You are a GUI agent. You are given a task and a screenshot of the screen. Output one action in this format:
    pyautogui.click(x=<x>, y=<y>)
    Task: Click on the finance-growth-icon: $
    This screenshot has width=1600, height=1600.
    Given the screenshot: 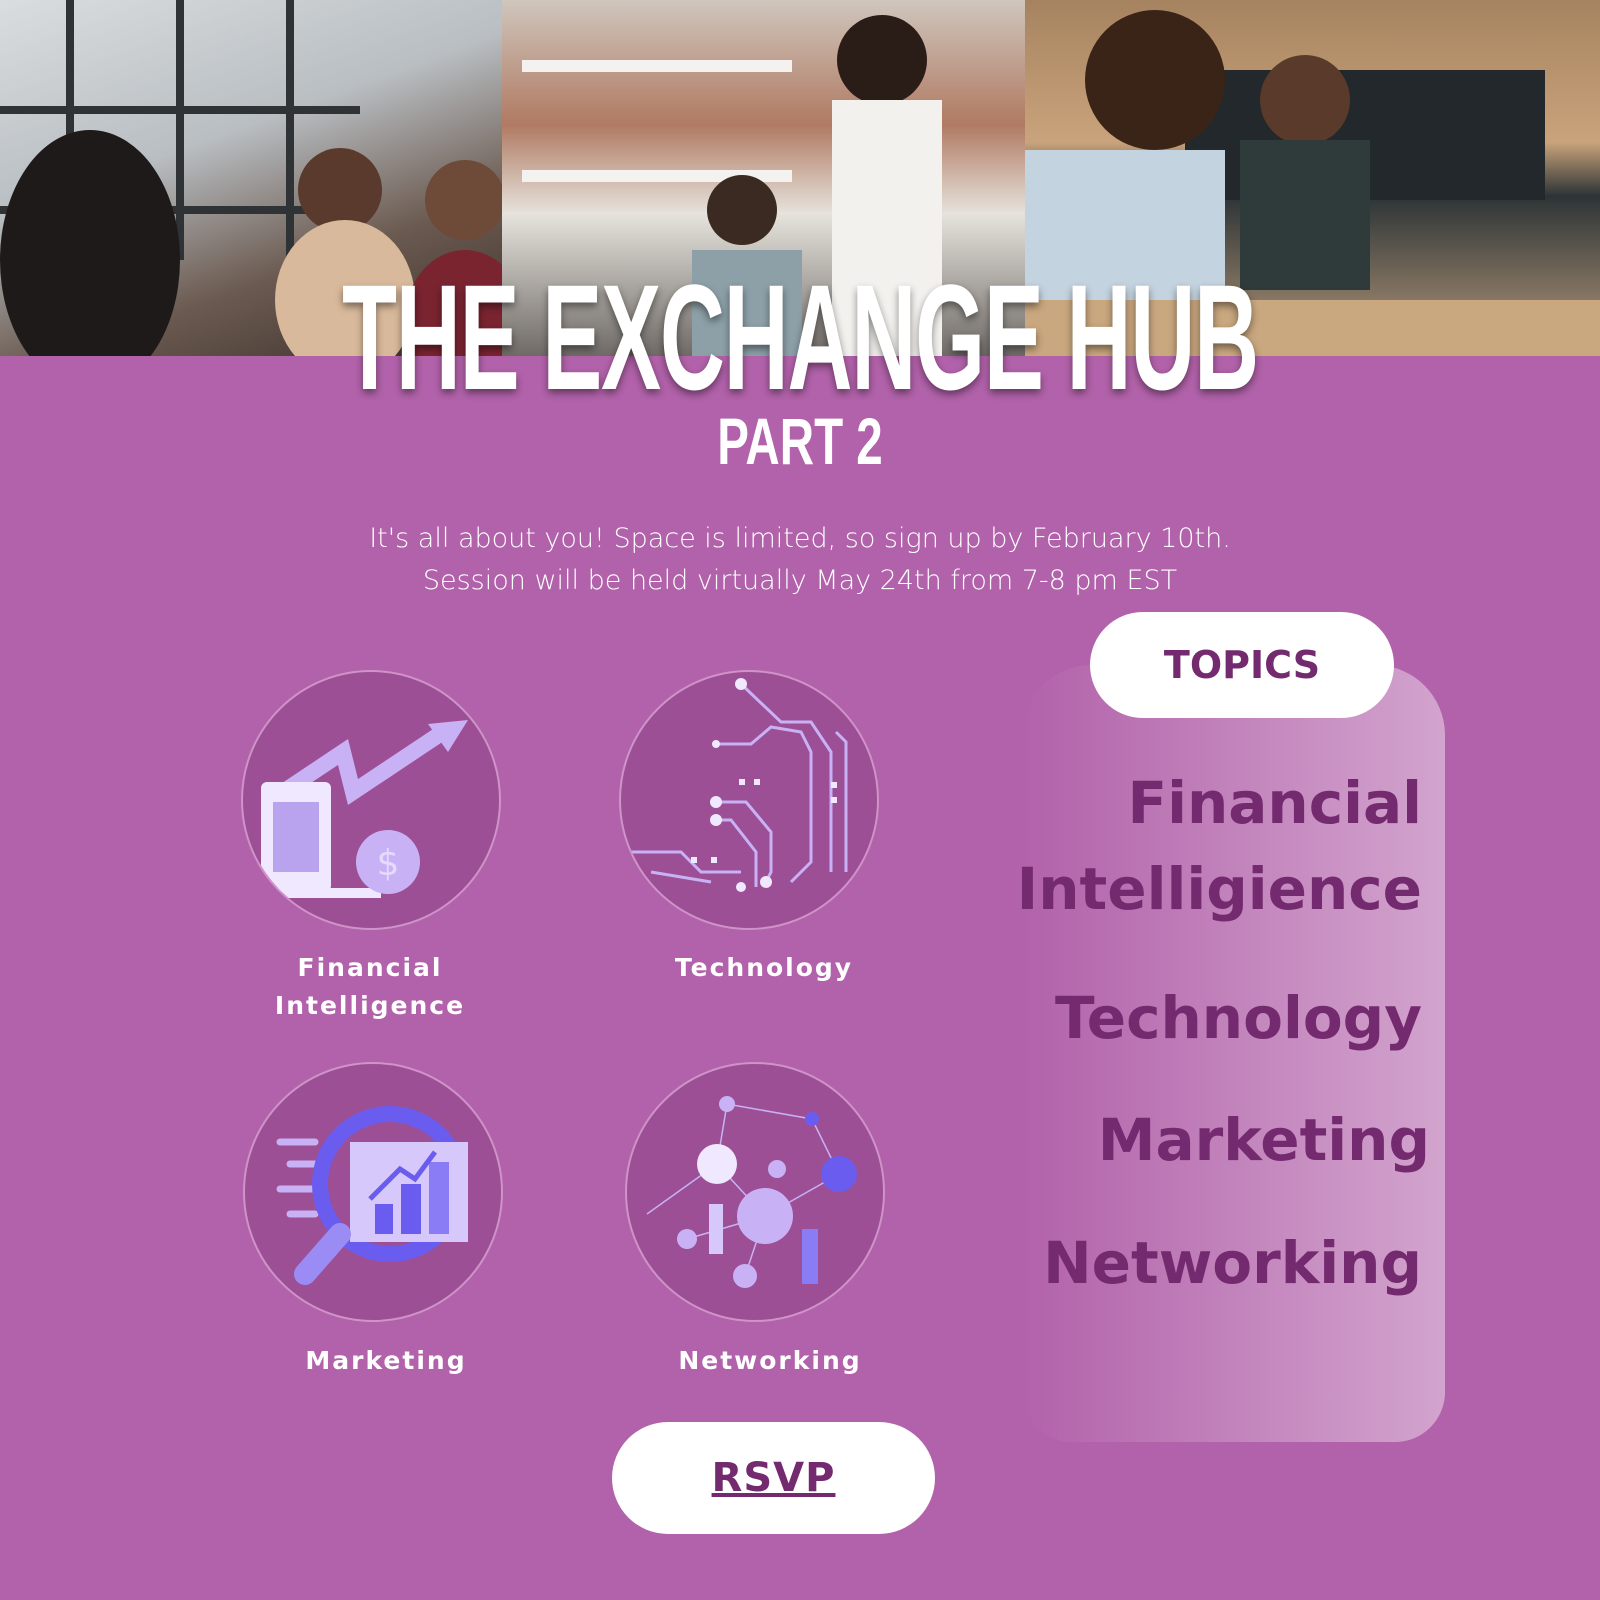 What is the action you would take?
    pyautogui.click(x=371, y=800)
    